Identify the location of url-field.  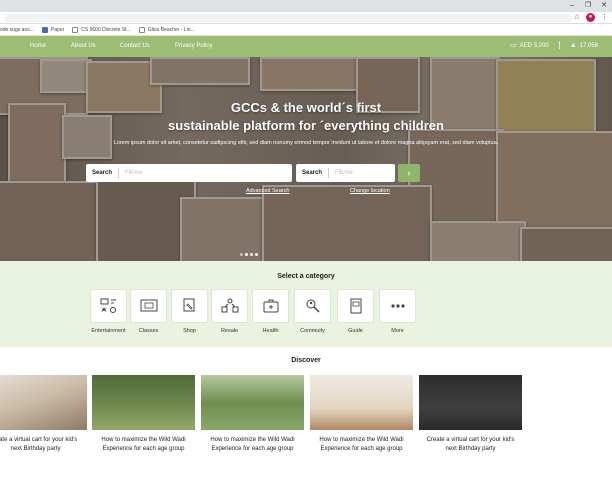
(288, 18).